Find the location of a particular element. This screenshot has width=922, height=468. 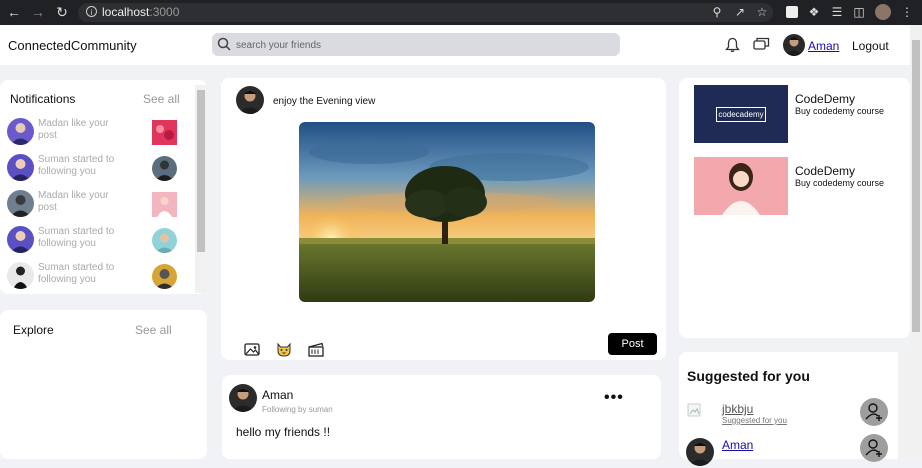

notifications-see-all-link: See all is located at coordinates (161, 99).